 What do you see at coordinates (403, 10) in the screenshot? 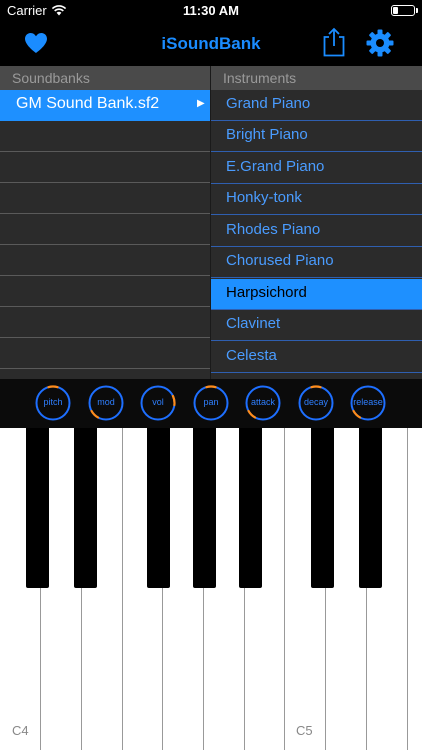
I see `battery-icon` at bounding box center [403, 10].